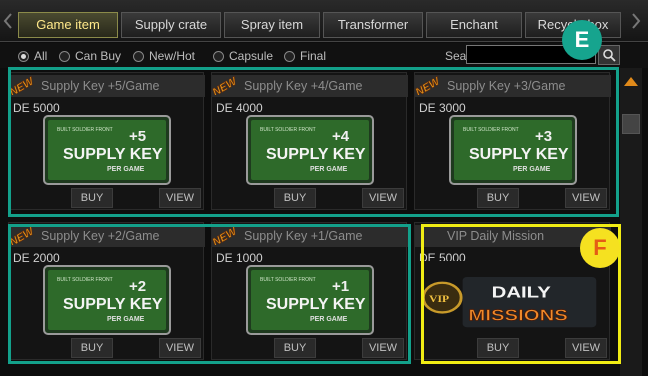 This screenshot has width=648, height=376. I want to click on tab-supply-crate: Supply crate, so click(171, 25).